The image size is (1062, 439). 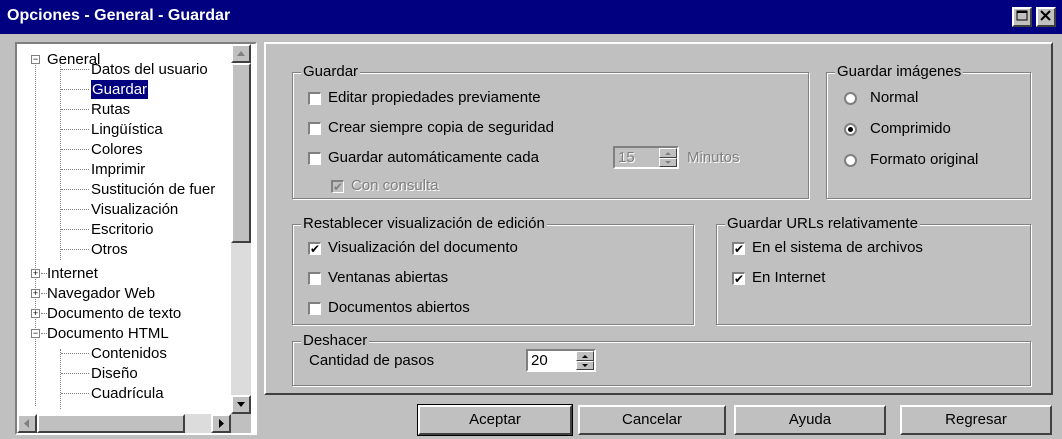 I want to click on normal-radio, so click(x=850, y=98).